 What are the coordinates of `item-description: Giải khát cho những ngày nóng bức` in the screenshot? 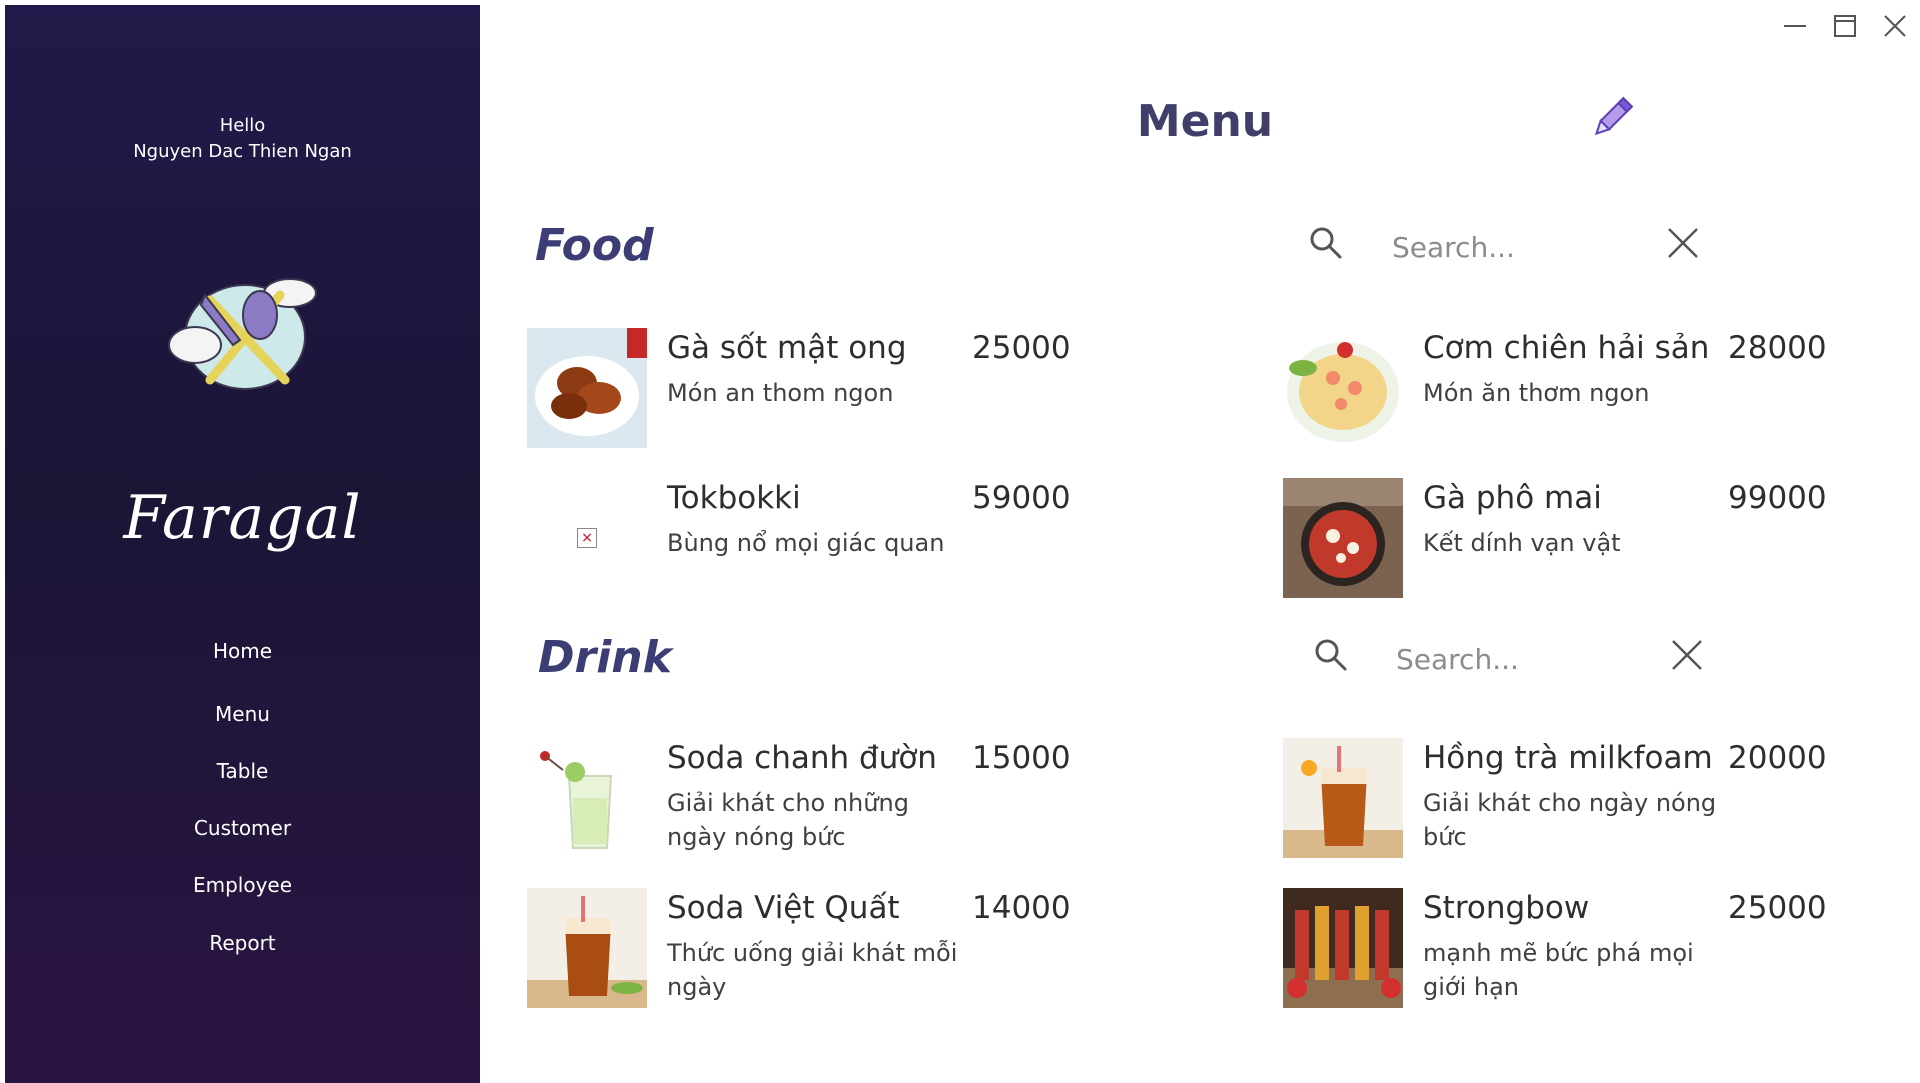 It's located at (788, 820).